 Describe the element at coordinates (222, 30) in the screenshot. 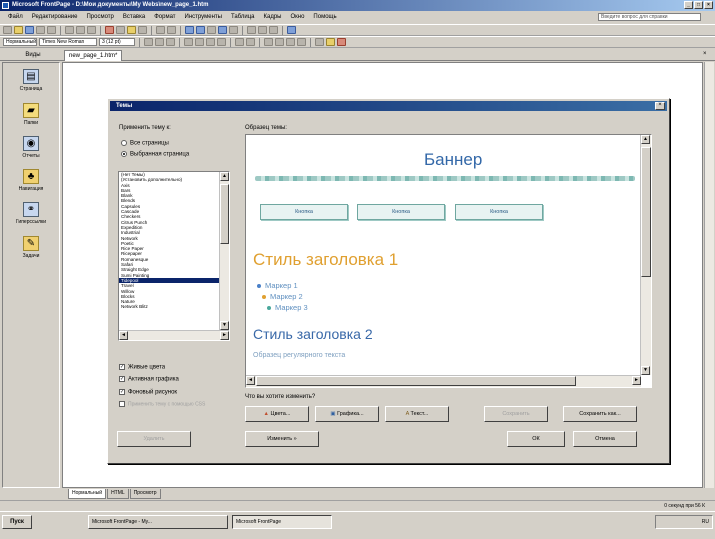

I see `drawing-icon` at that location.